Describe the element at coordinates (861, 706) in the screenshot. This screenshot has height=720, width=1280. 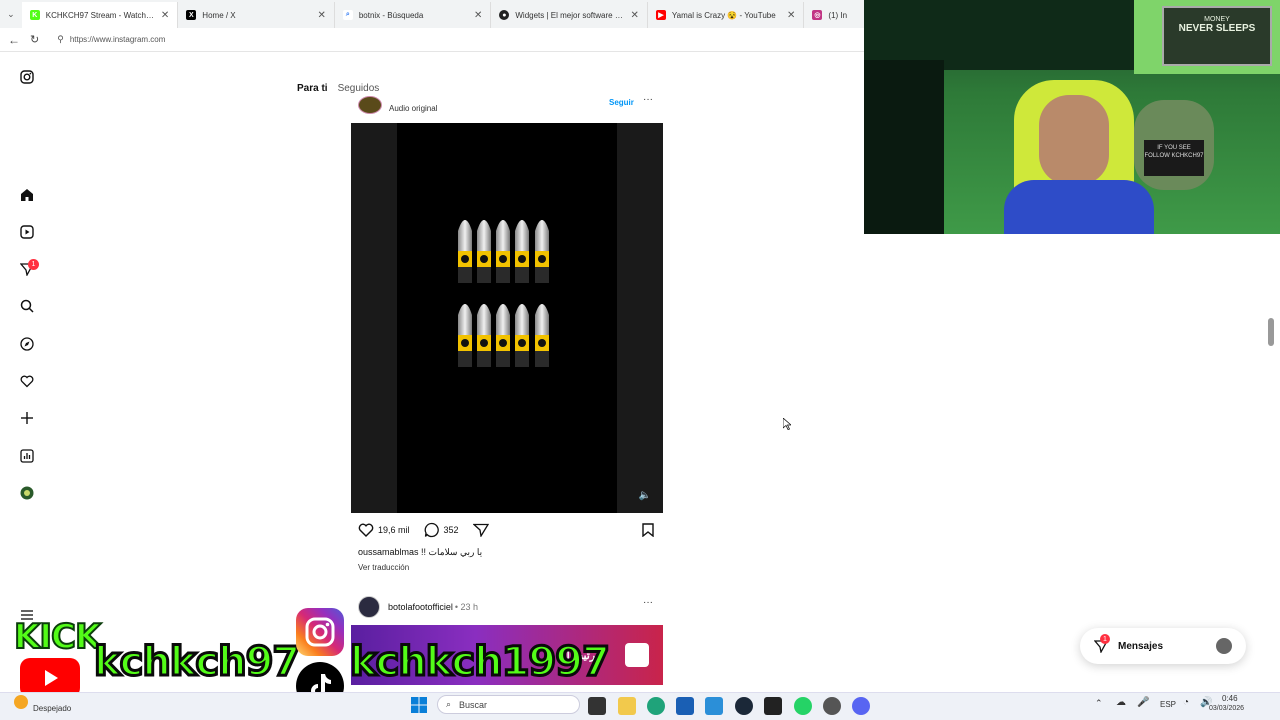
I see `discord-icon` at that location.